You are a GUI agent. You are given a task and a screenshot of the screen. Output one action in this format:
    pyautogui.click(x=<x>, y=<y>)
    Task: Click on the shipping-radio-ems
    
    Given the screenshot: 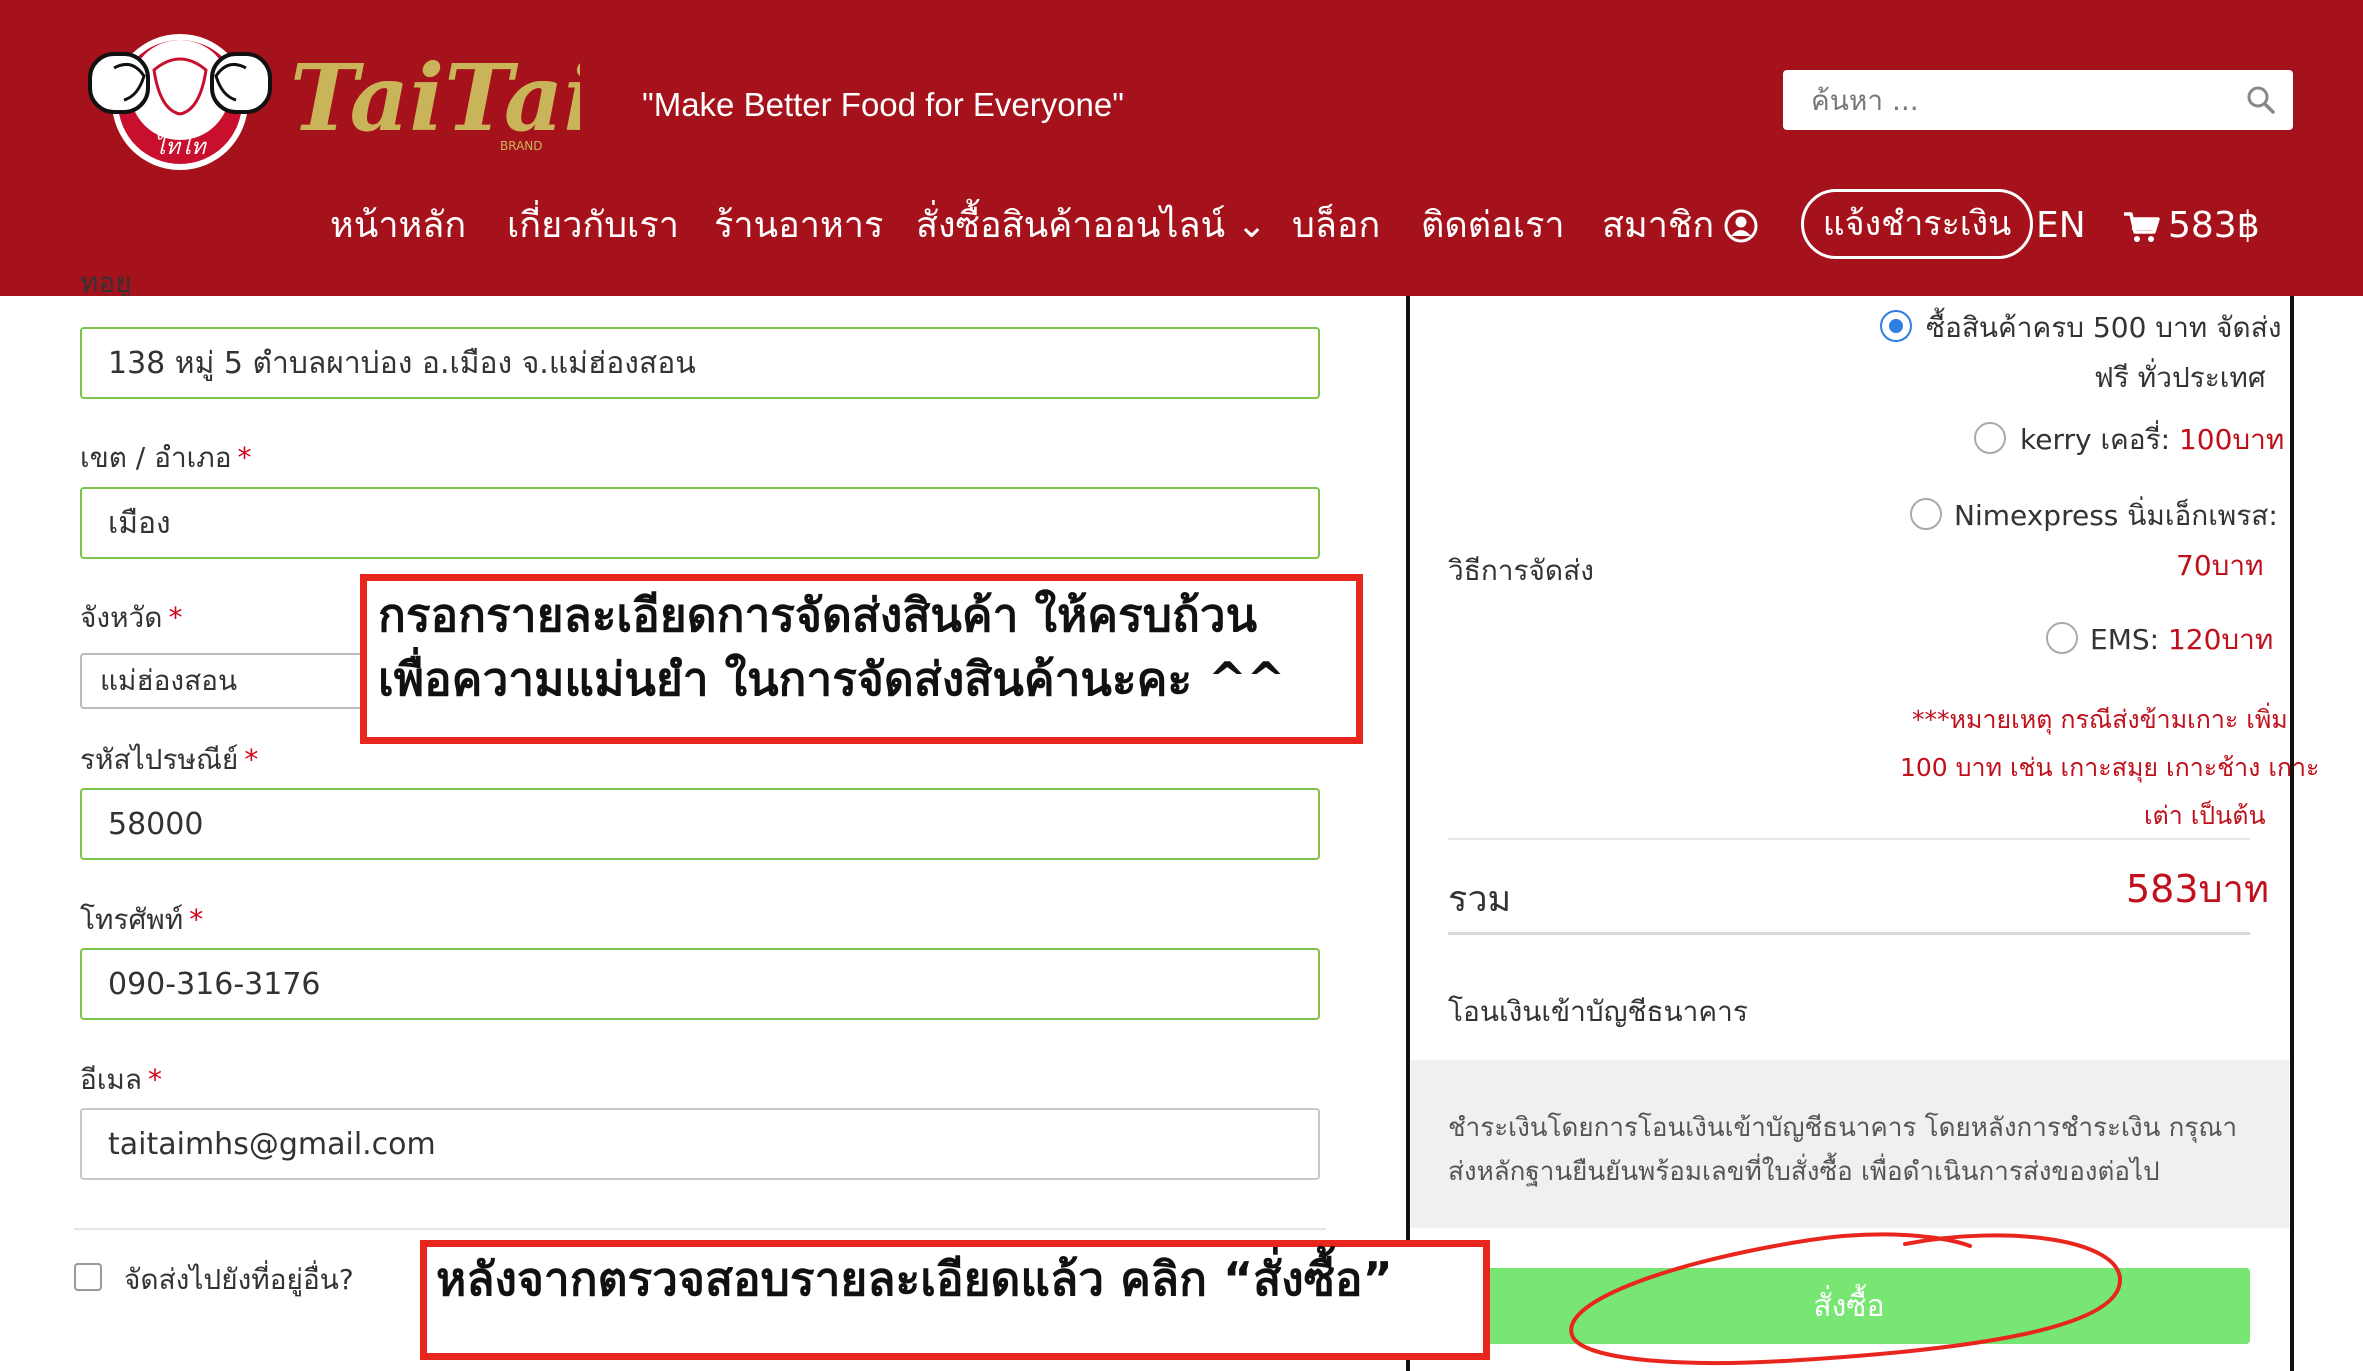 What is the action you would take?
    pyautogui.click(x=2062, y=638)
    